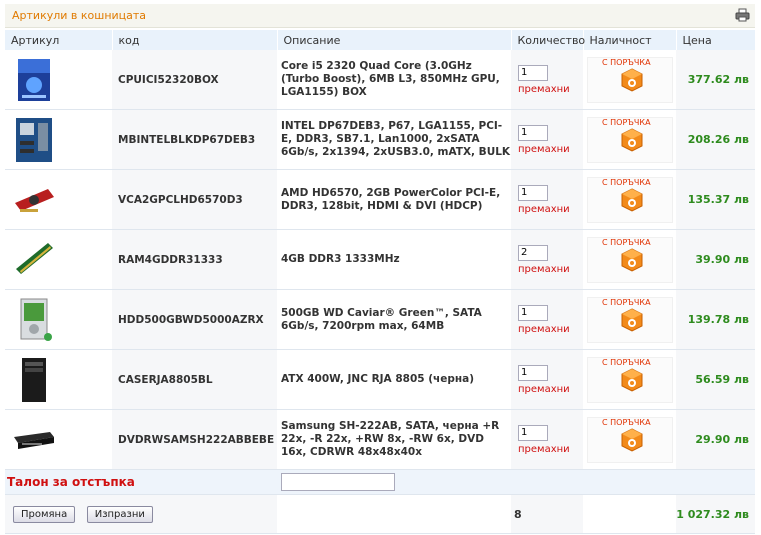 Image resolution: width=761 pixels, height=535 pixels. I want to click on col-header-price: Цена, so click(716, 40).